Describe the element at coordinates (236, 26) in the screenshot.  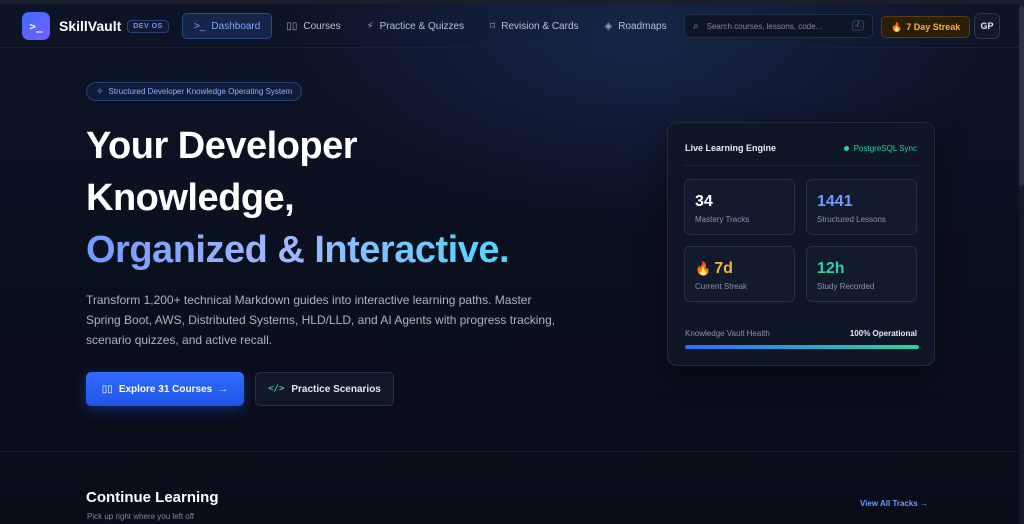
I see `nav-dashboard-label: Dashboard` at that location.